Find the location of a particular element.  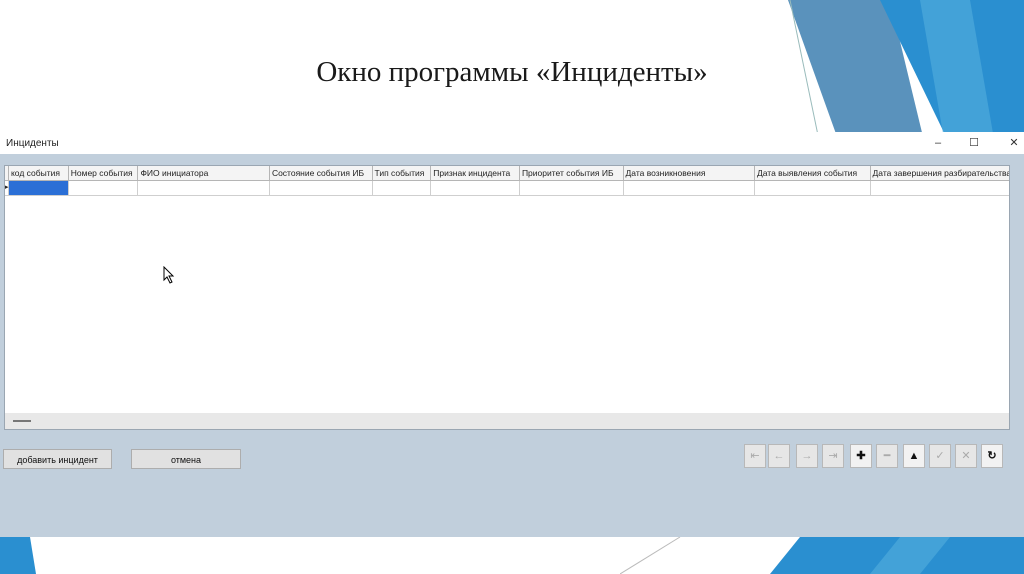

column-header: Дата возникновения is located at coordinates (689, 173).